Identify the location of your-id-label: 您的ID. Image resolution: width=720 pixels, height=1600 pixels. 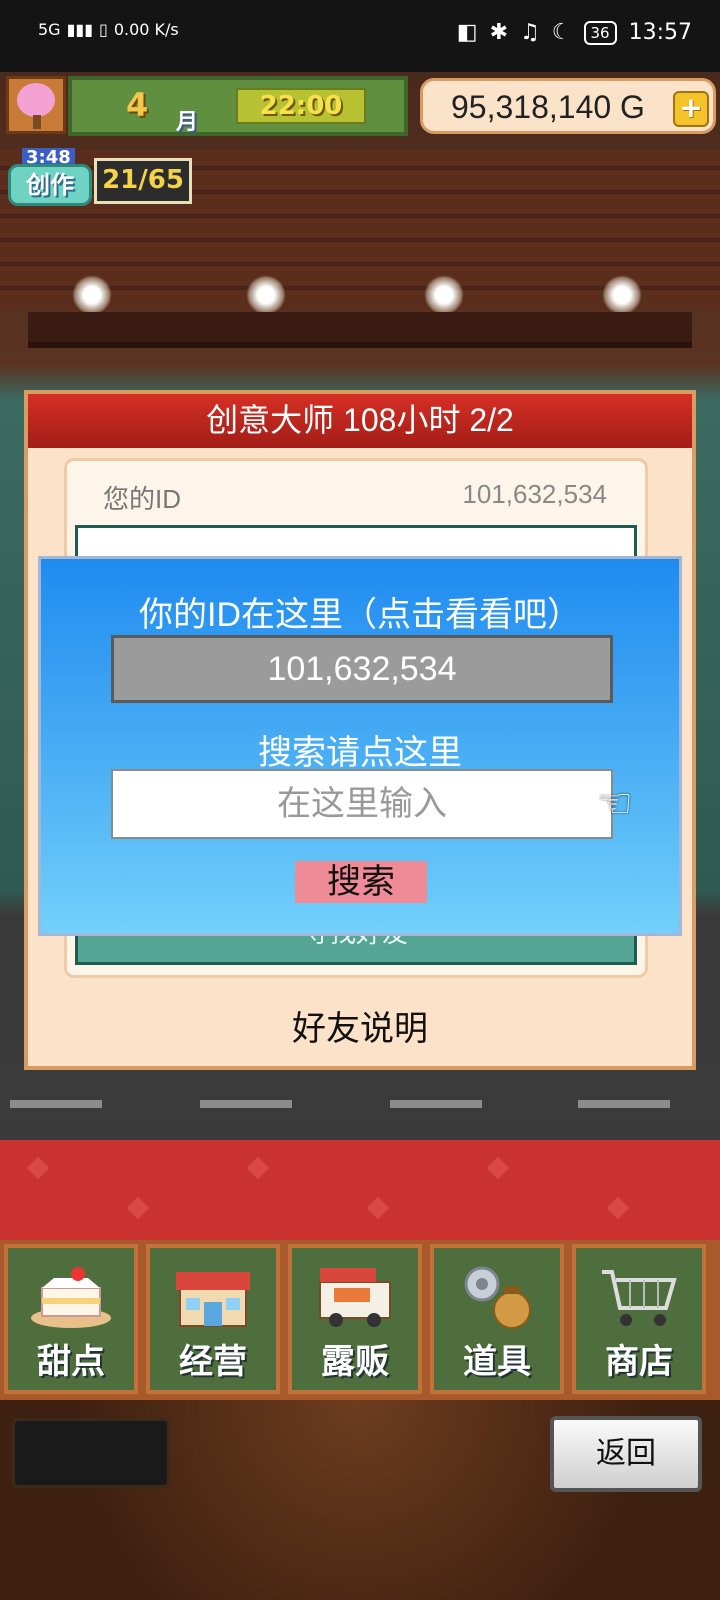
(142, 499).